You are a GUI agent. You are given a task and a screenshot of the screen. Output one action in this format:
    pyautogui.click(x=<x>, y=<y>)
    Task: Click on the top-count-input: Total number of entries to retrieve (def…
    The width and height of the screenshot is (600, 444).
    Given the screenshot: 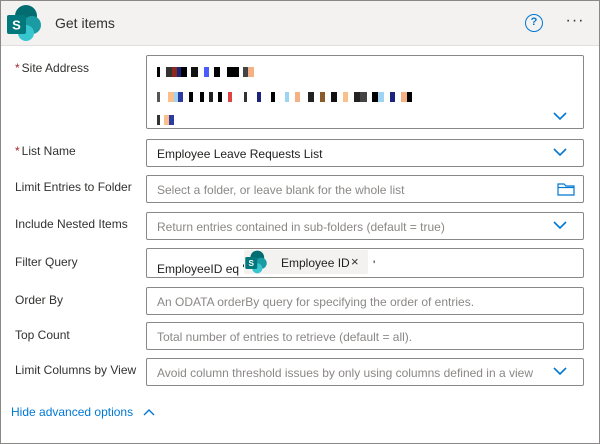 What is the action you would take?
    pyautogui.click(x=365, y=336)
    